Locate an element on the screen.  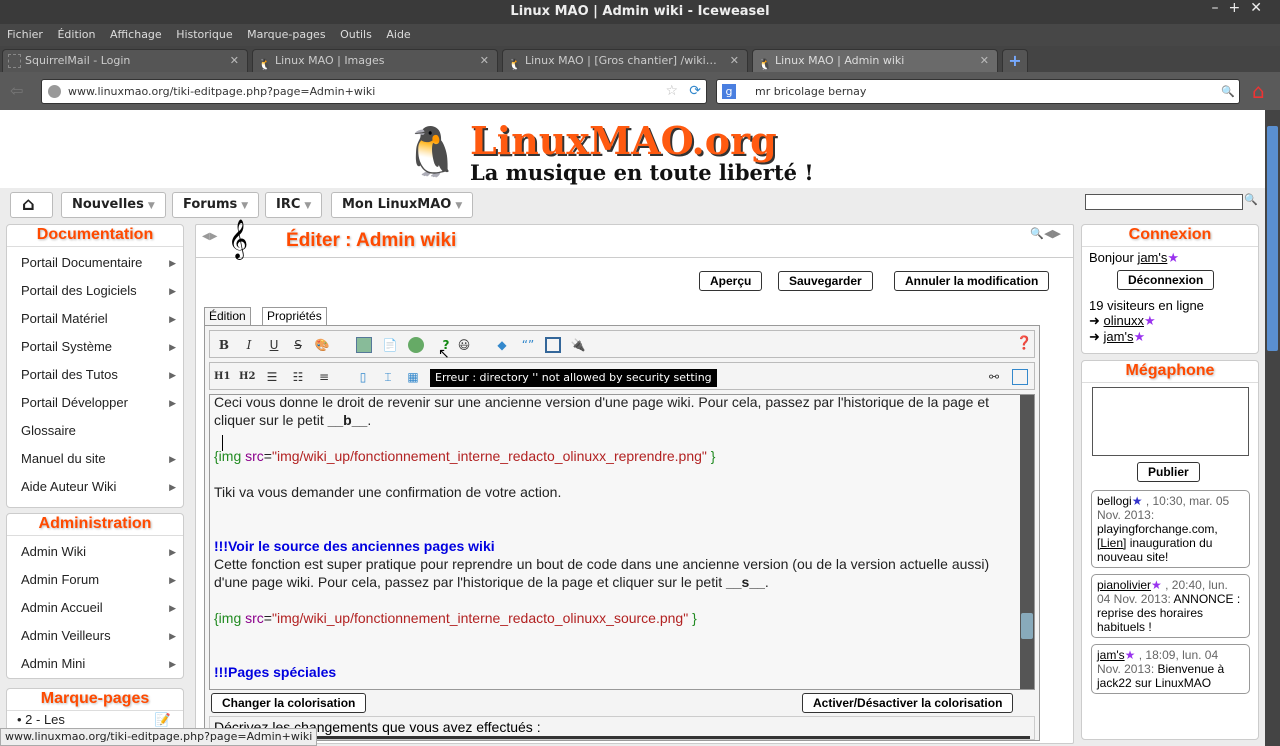
box-title: Administration is located at coordinates (95, 525).